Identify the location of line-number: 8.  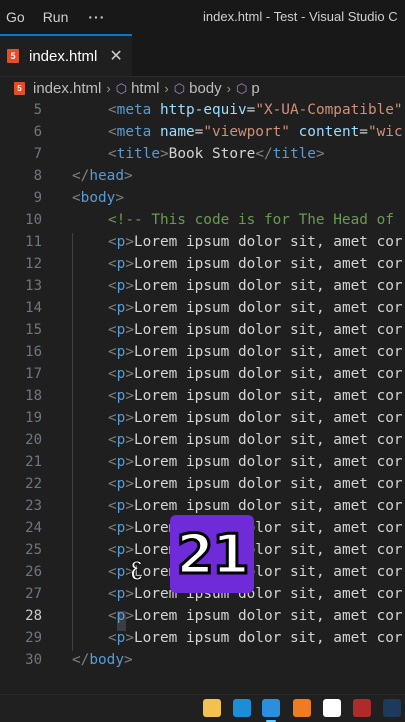
(37, 176).